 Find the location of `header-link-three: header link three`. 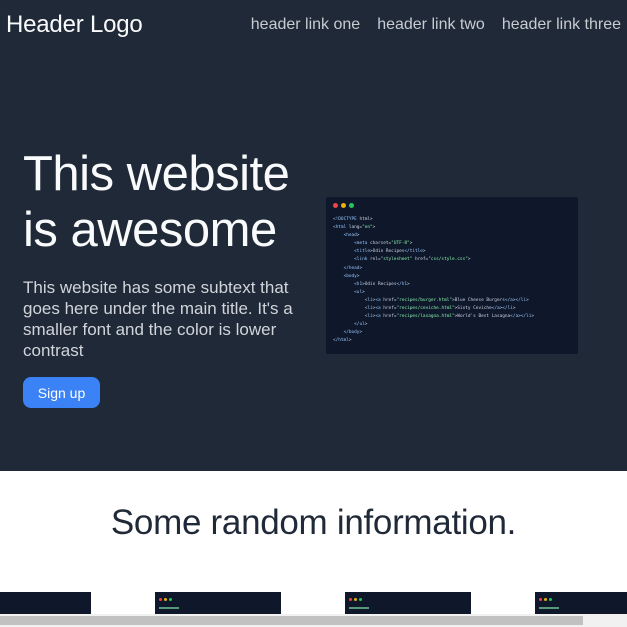

header-link-three: header link three is located at coordinates (561, 25).